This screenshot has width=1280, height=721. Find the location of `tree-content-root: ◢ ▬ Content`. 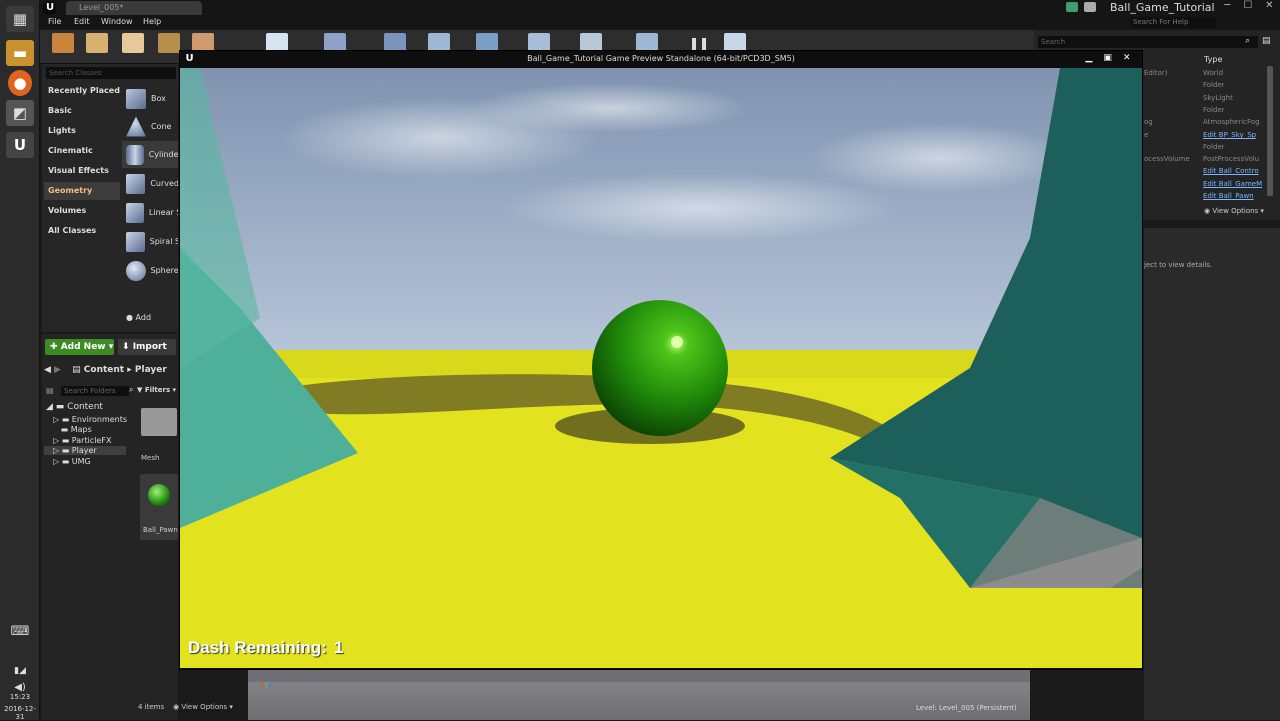

tree-content-root: ◢ ▬ Content is located at coordinates (74, 407).